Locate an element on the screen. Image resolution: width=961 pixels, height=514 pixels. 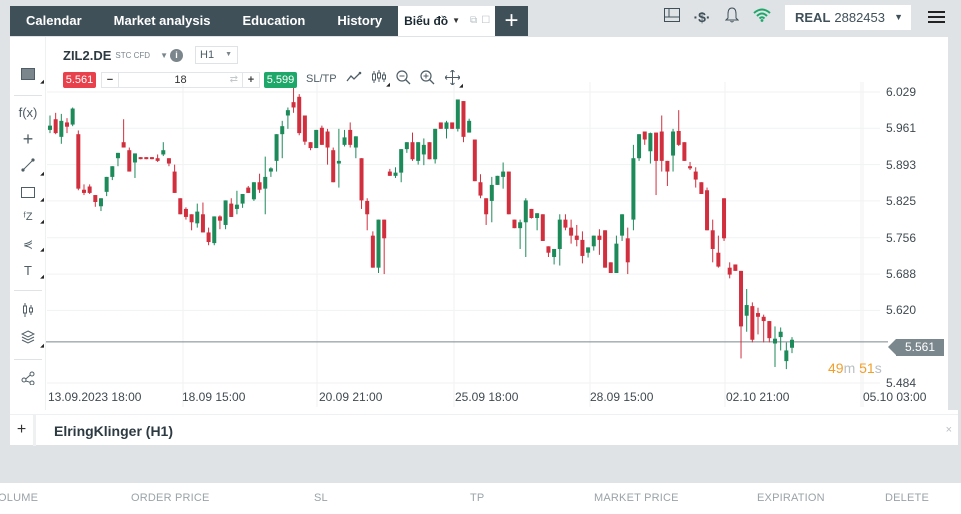
y-tick-label: 5.620 is located at coordinates (901, 310).